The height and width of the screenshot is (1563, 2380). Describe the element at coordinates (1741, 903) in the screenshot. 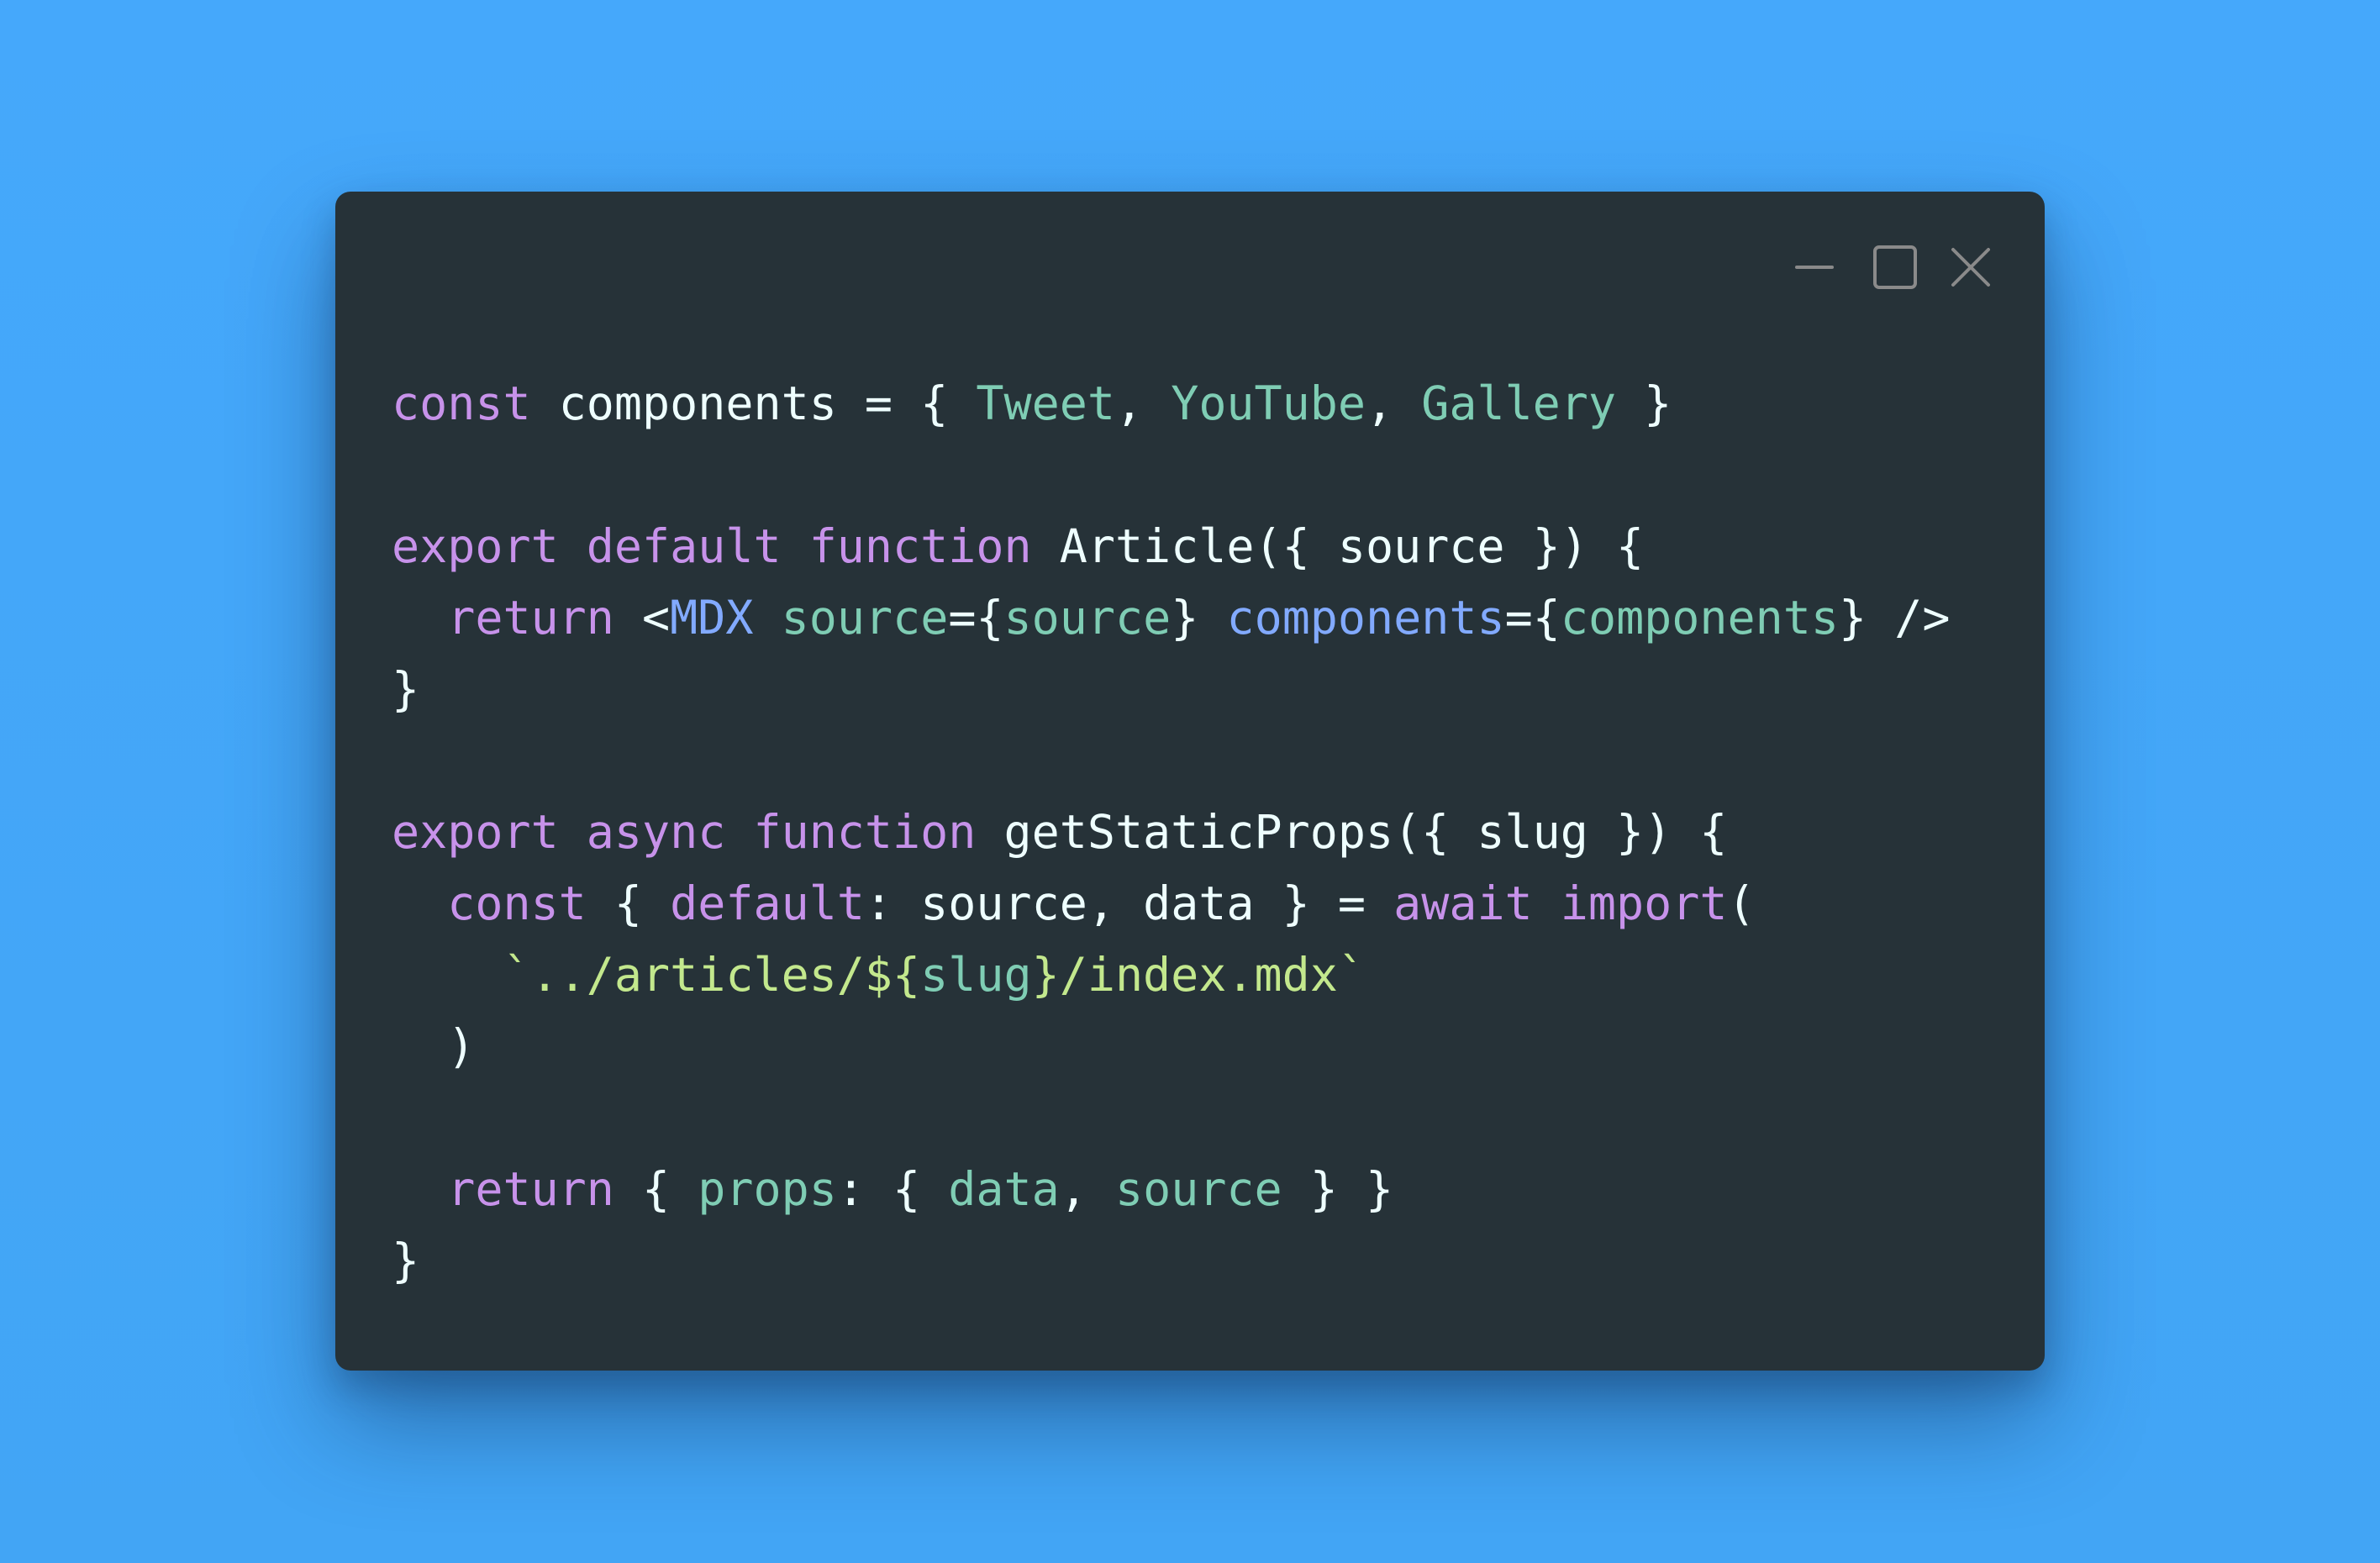

I see `token-identifier: (` at that location.